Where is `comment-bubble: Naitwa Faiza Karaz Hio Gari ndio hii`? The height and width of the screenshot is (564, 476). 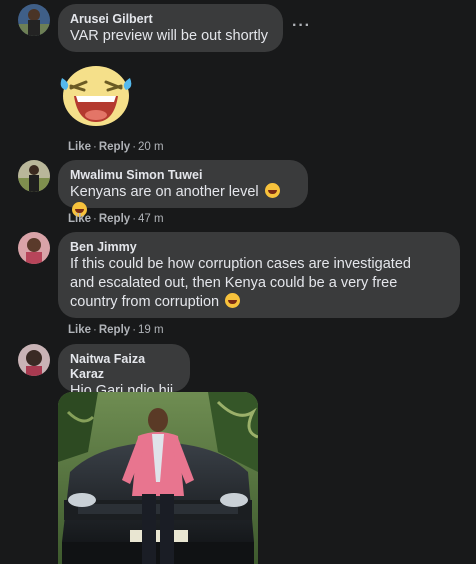
comment-bubble: Naitwa Faiza Karaz Hio Gari ndio hii is located at coordinates (124, 371).